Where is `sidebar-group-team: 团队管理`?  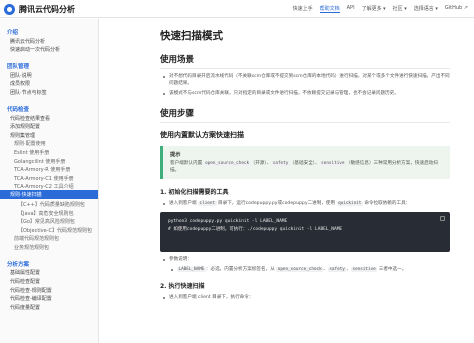
sidebar-group-team: 团队管理 is located at coordinates (49, 61).